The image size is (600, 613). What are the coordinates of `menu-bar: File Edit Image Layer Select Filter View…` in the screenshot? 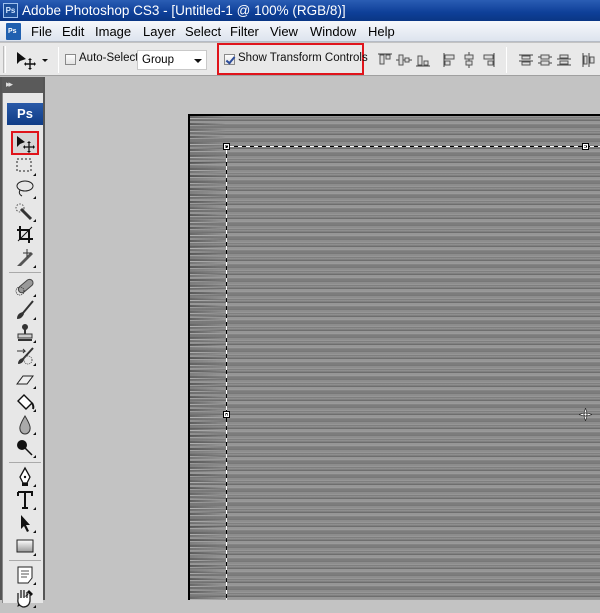 It's located at (300, 31).